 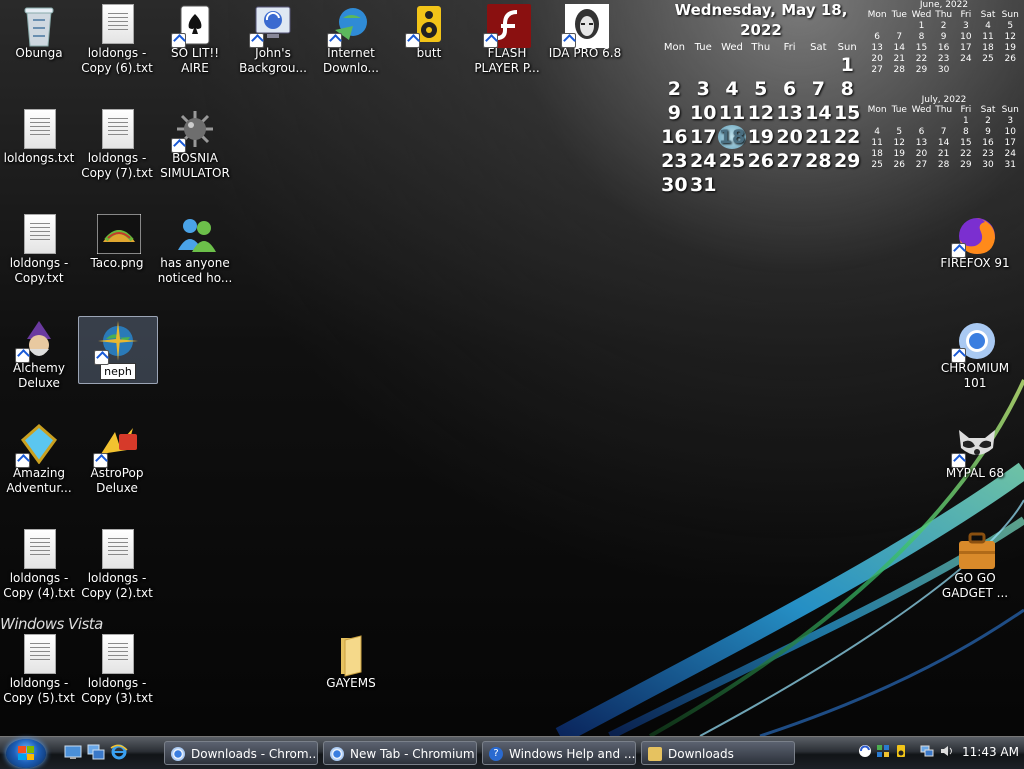 What do you see at coordinates (585, 30) in the screenshot?
I see `desktop-icon-ida-pro: IDA PRO 6.8` at bounding box center [585, 30].